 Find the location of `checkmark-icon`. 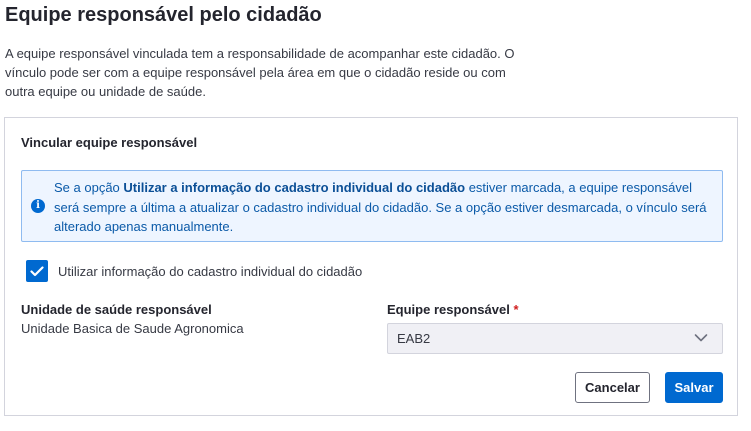

checkmark-icon is located at coordinates (37, 270).